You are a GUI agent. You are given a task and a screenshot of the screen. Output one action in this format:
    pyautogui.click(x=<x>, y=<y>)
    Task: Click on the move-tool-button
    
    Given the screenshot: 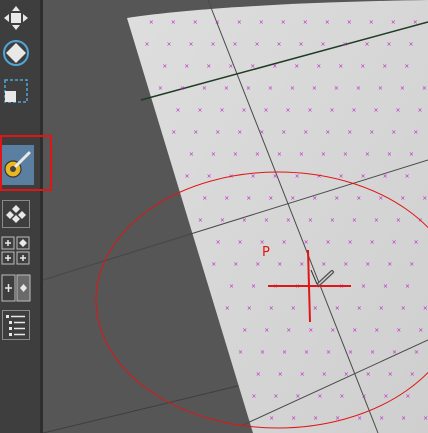 What is the action you would take?
    pyautogui.click(x=16, y=18)
    